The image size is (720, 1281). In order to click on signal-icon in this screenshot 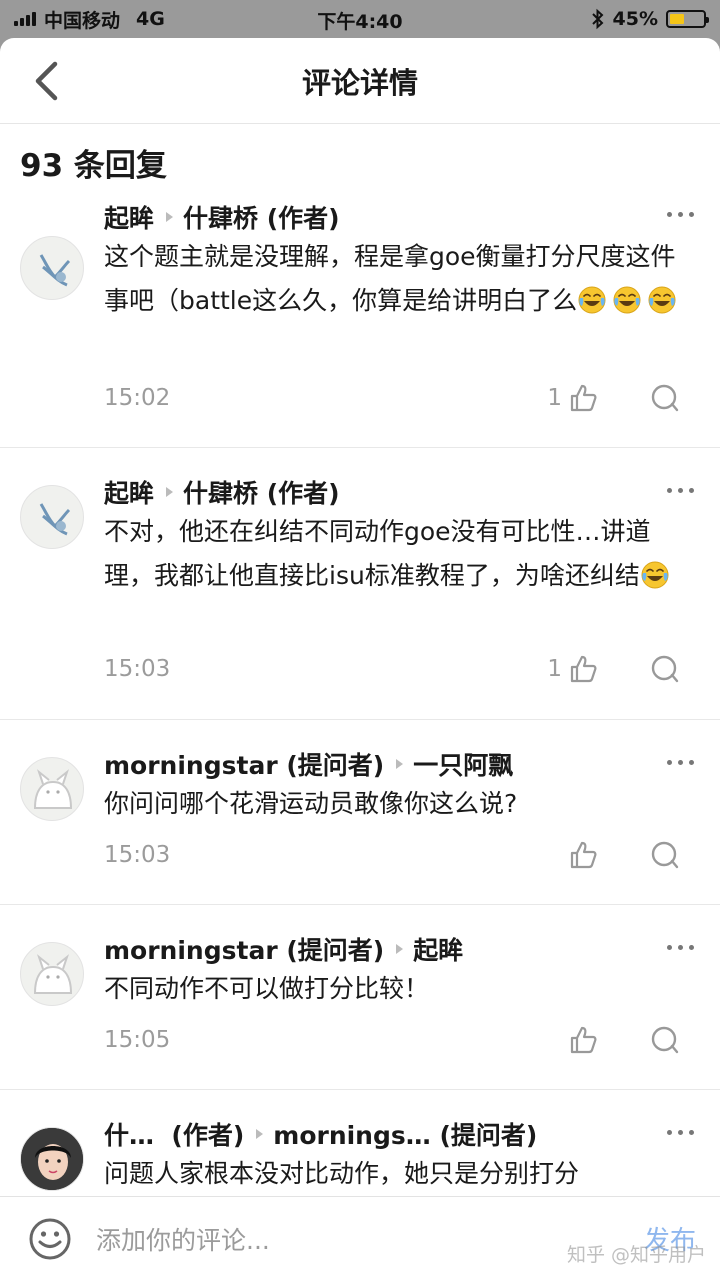, I will do `click(25, 19)`.